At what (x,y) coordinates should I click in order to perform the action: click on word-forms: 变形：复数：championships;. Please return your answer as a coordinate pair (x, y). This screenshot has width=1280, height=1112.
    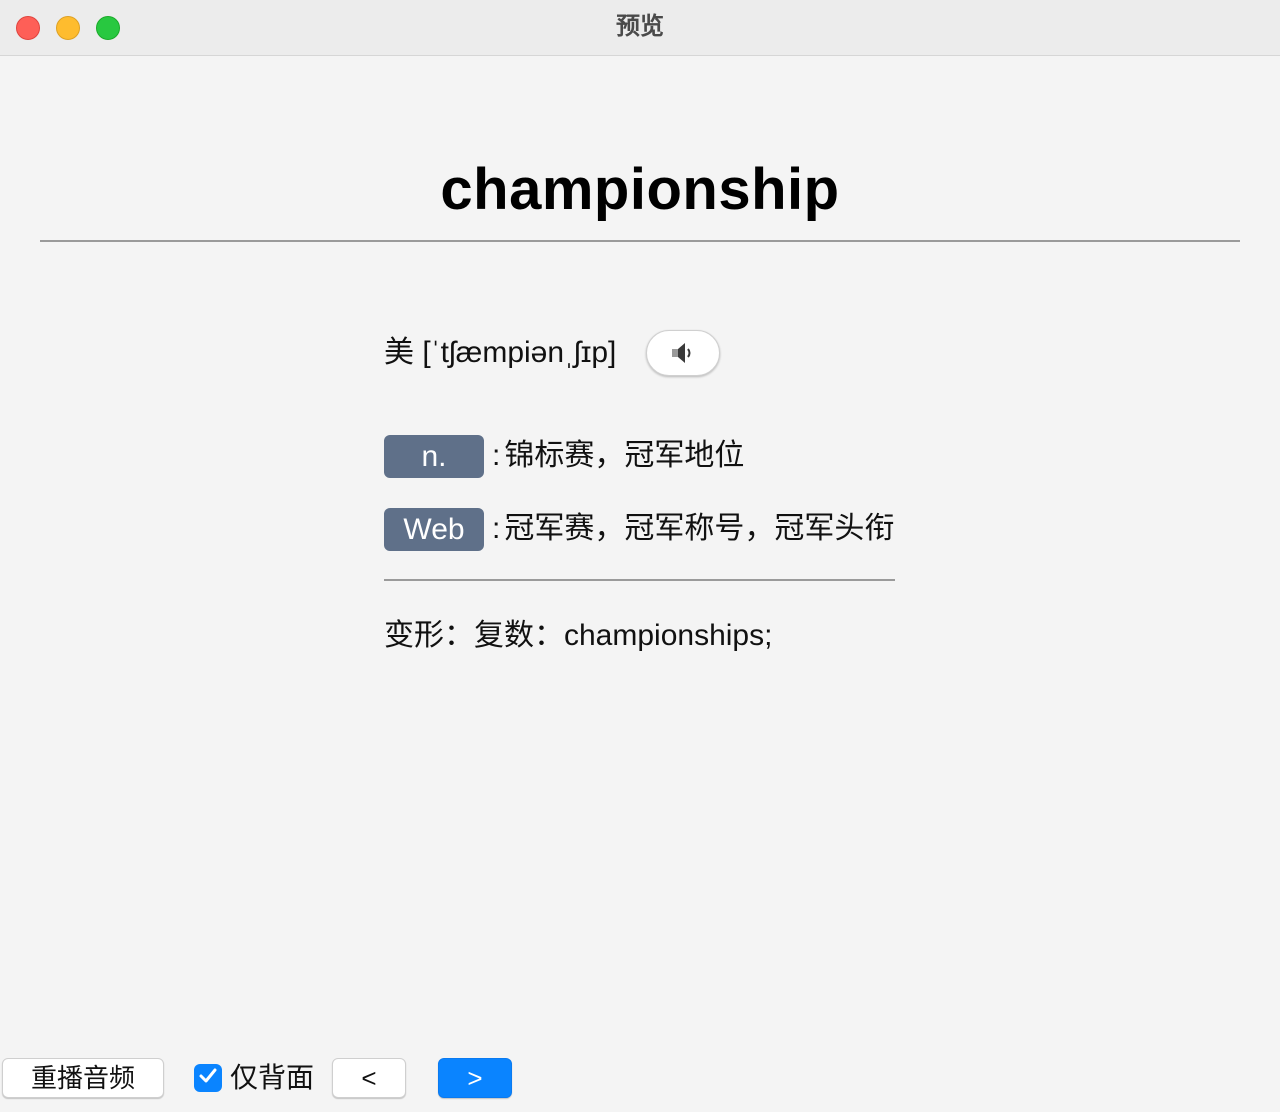
    Looking at the image, I should click on (578, 635).